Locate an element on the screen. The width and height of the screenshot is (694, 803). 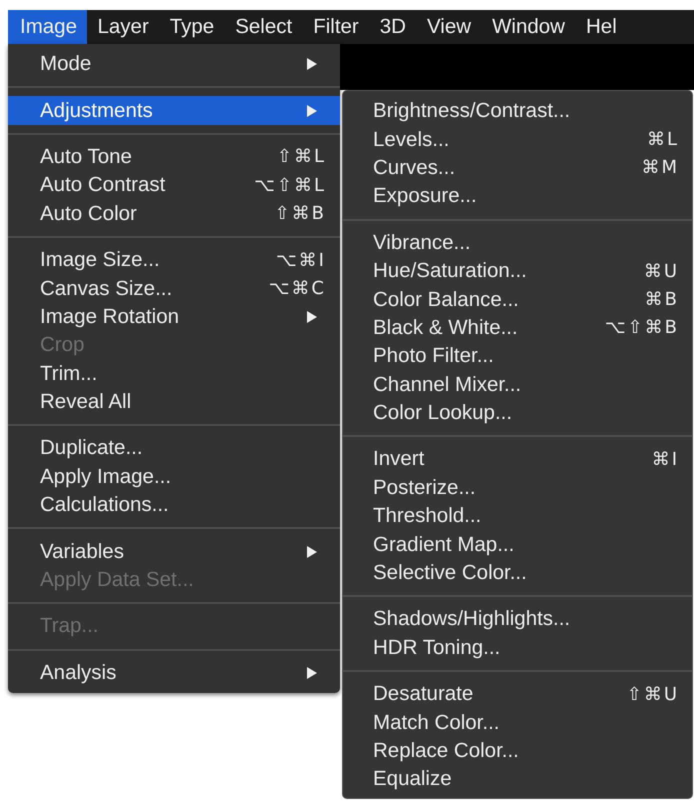
menu-item: Canvas Size... ⌥⌘C is located at coordinates (174, 288).